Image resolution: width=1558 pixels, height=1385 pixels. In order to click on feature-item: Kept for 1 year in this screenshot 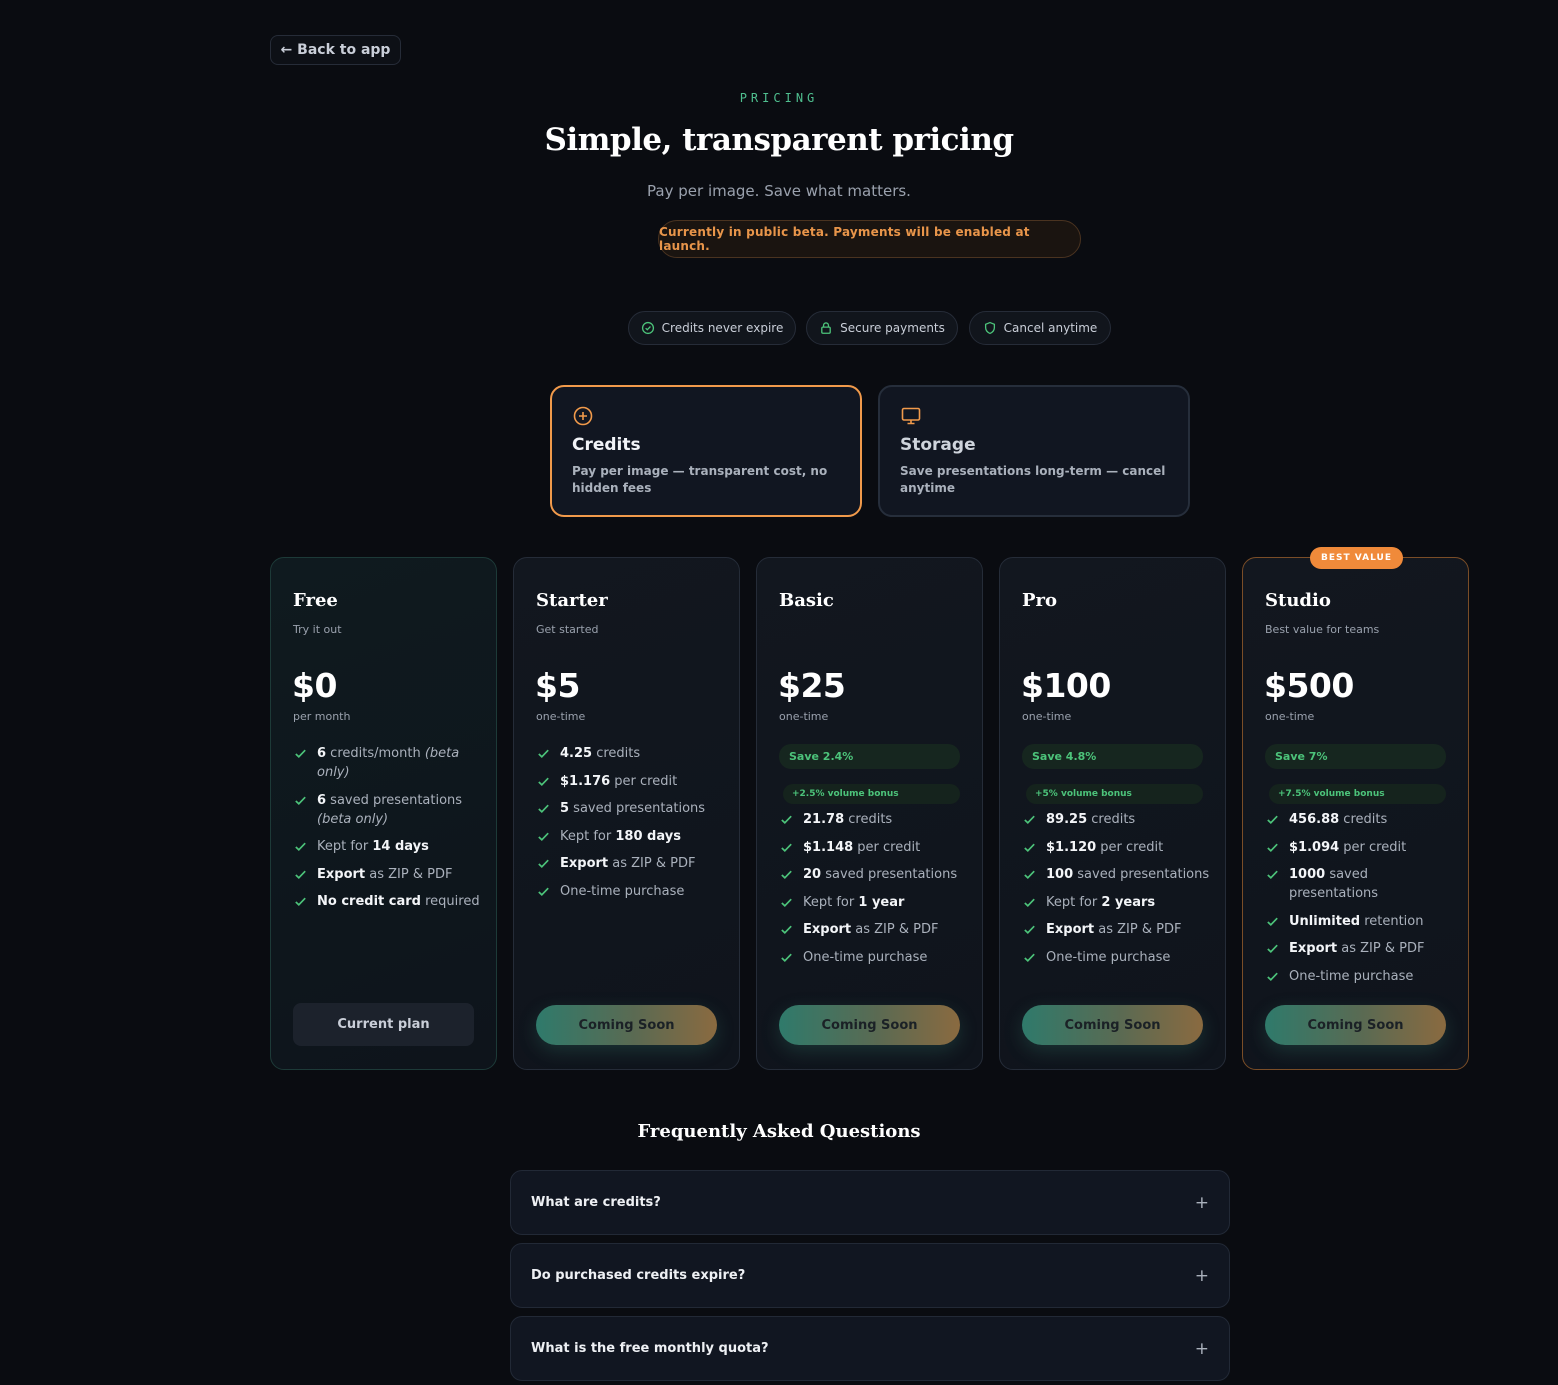, I will do `click(873, 902)`.